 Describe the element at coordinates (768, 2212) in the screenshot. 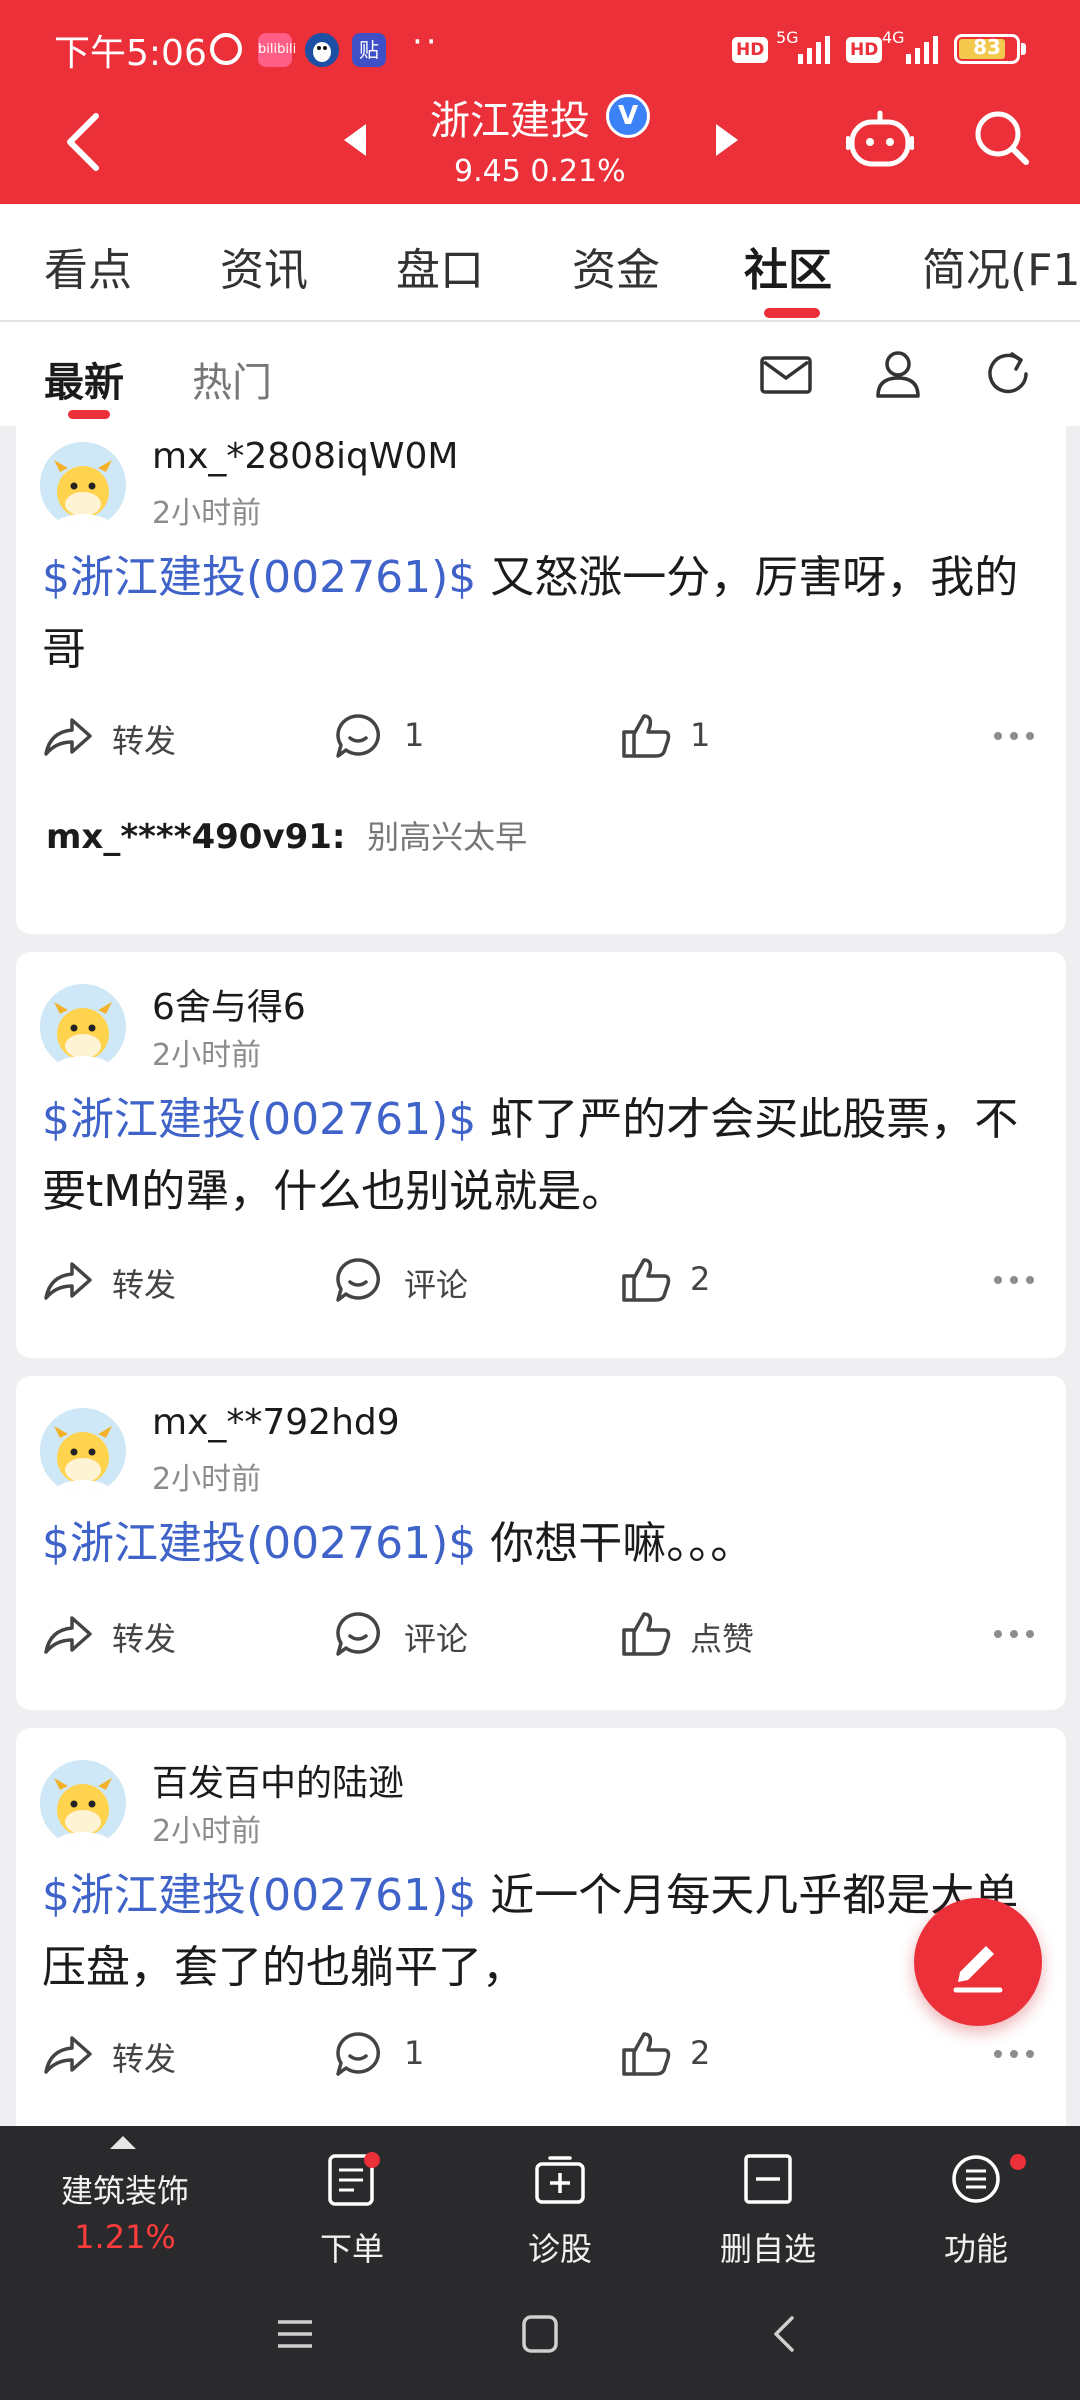

I see `remove-watchlist-button: 删自选` at that location.